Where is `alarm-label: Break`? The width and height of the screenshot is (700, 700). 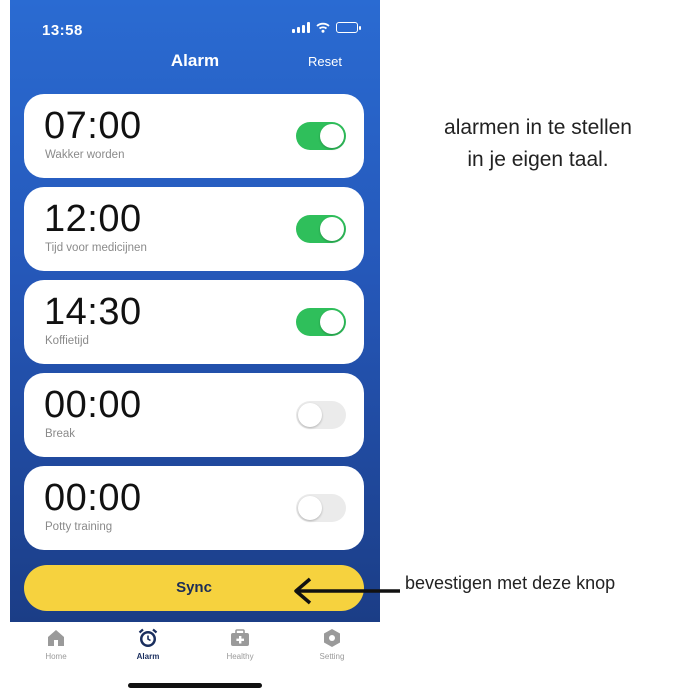
alarm-label: Break is located at coordinates (60, 434).